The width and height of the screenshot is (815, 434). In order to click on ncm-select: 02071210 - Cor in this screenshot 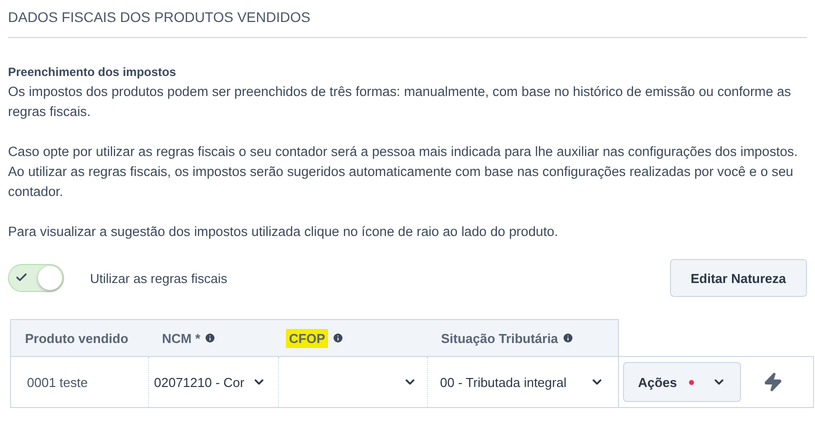, I will do `click(213, 382)`.